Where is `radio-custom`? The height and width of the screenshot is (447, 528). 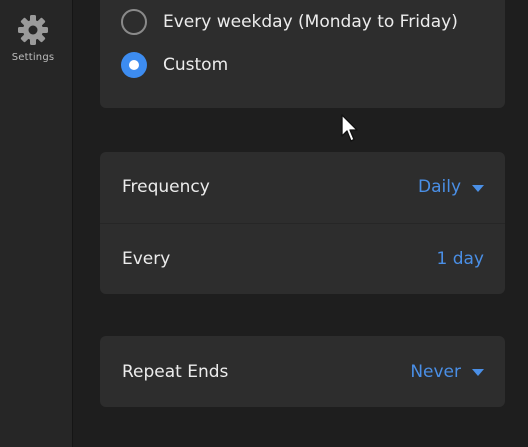
radio-custom is located at coordinates (134, 65).